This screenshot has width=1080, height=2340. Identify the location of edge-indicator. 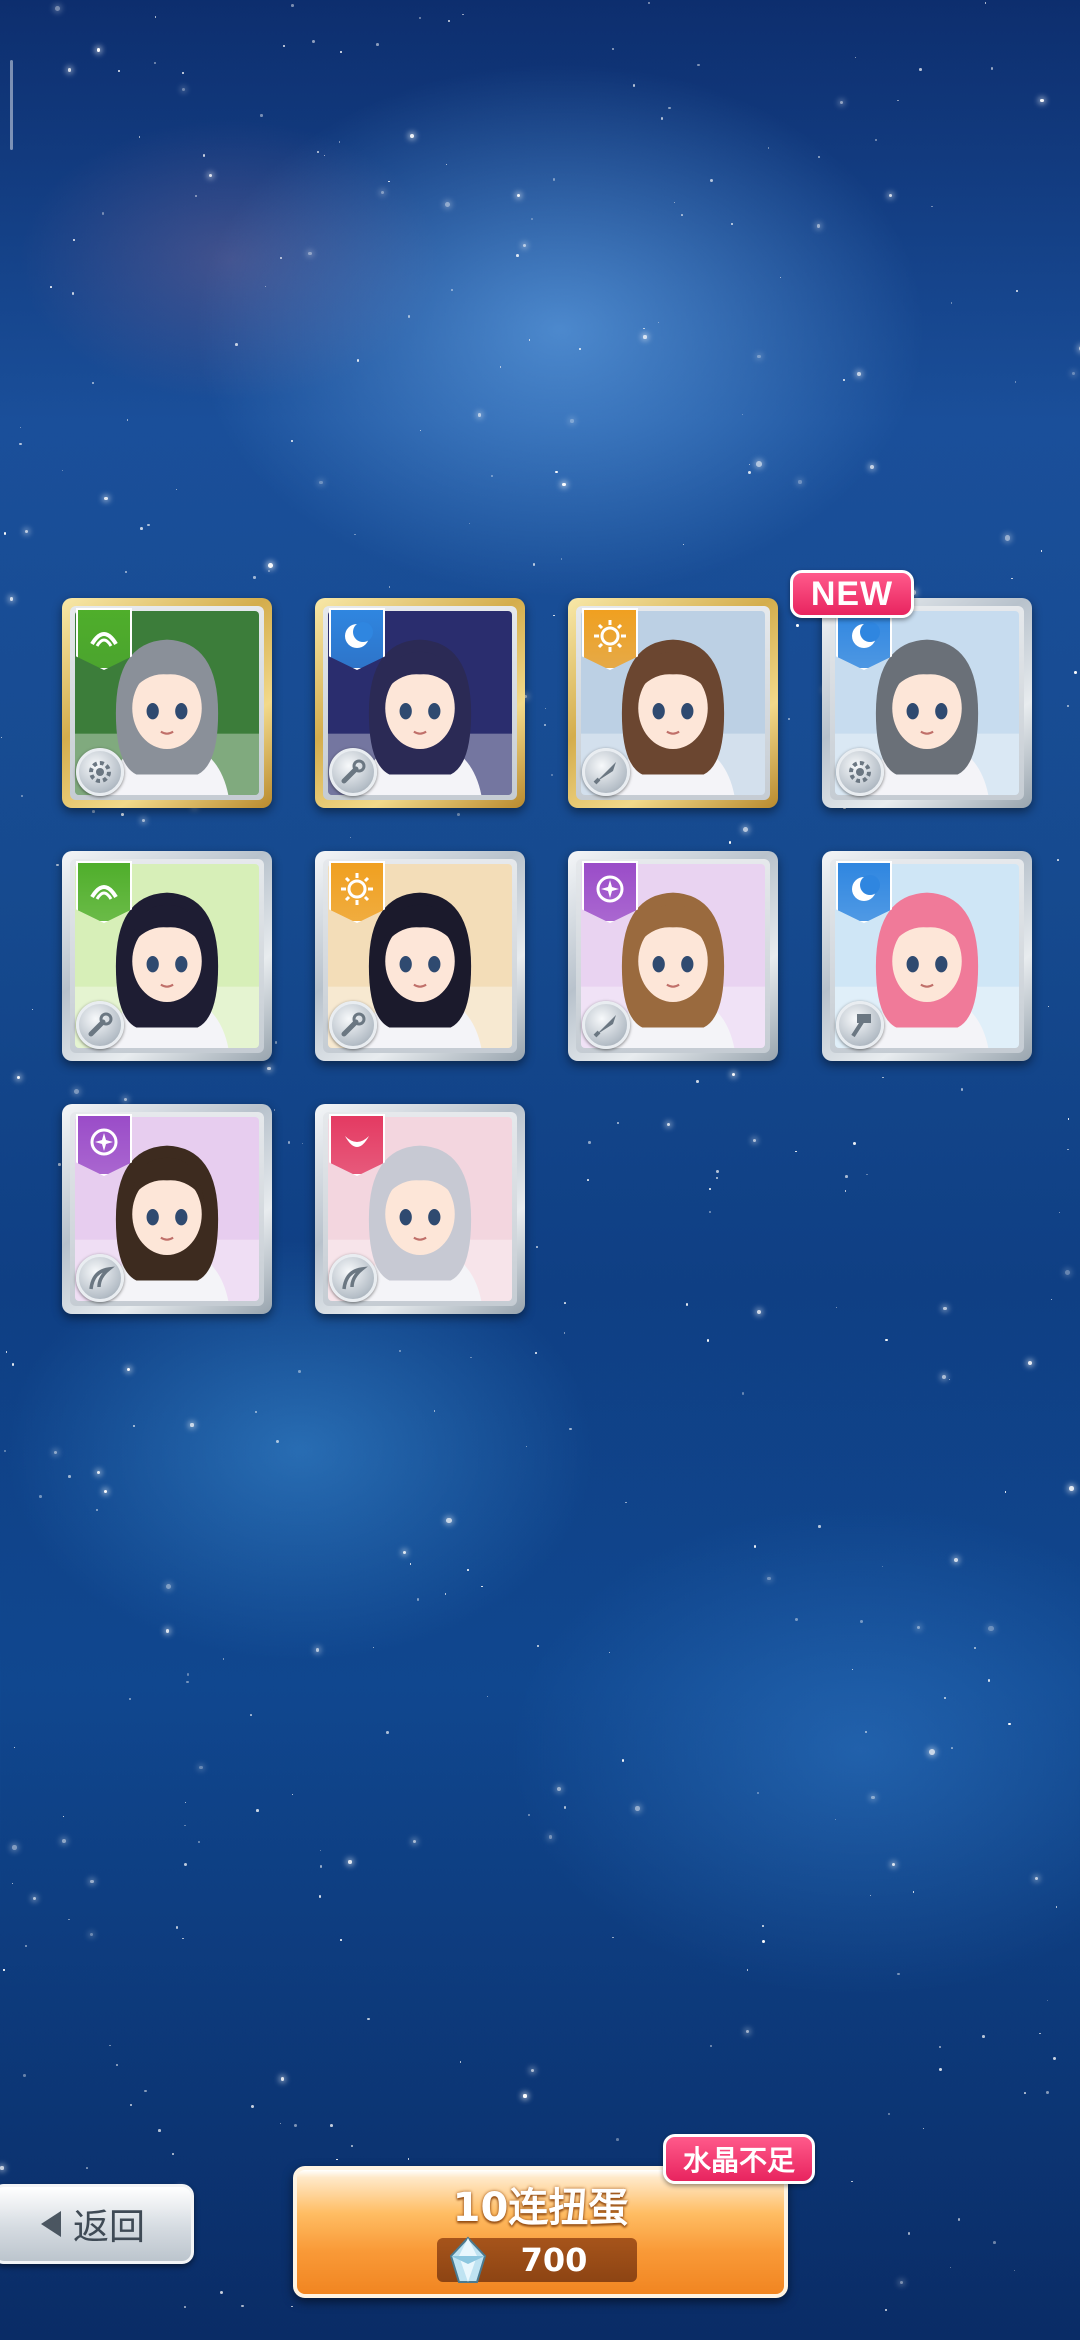
(11, 105).